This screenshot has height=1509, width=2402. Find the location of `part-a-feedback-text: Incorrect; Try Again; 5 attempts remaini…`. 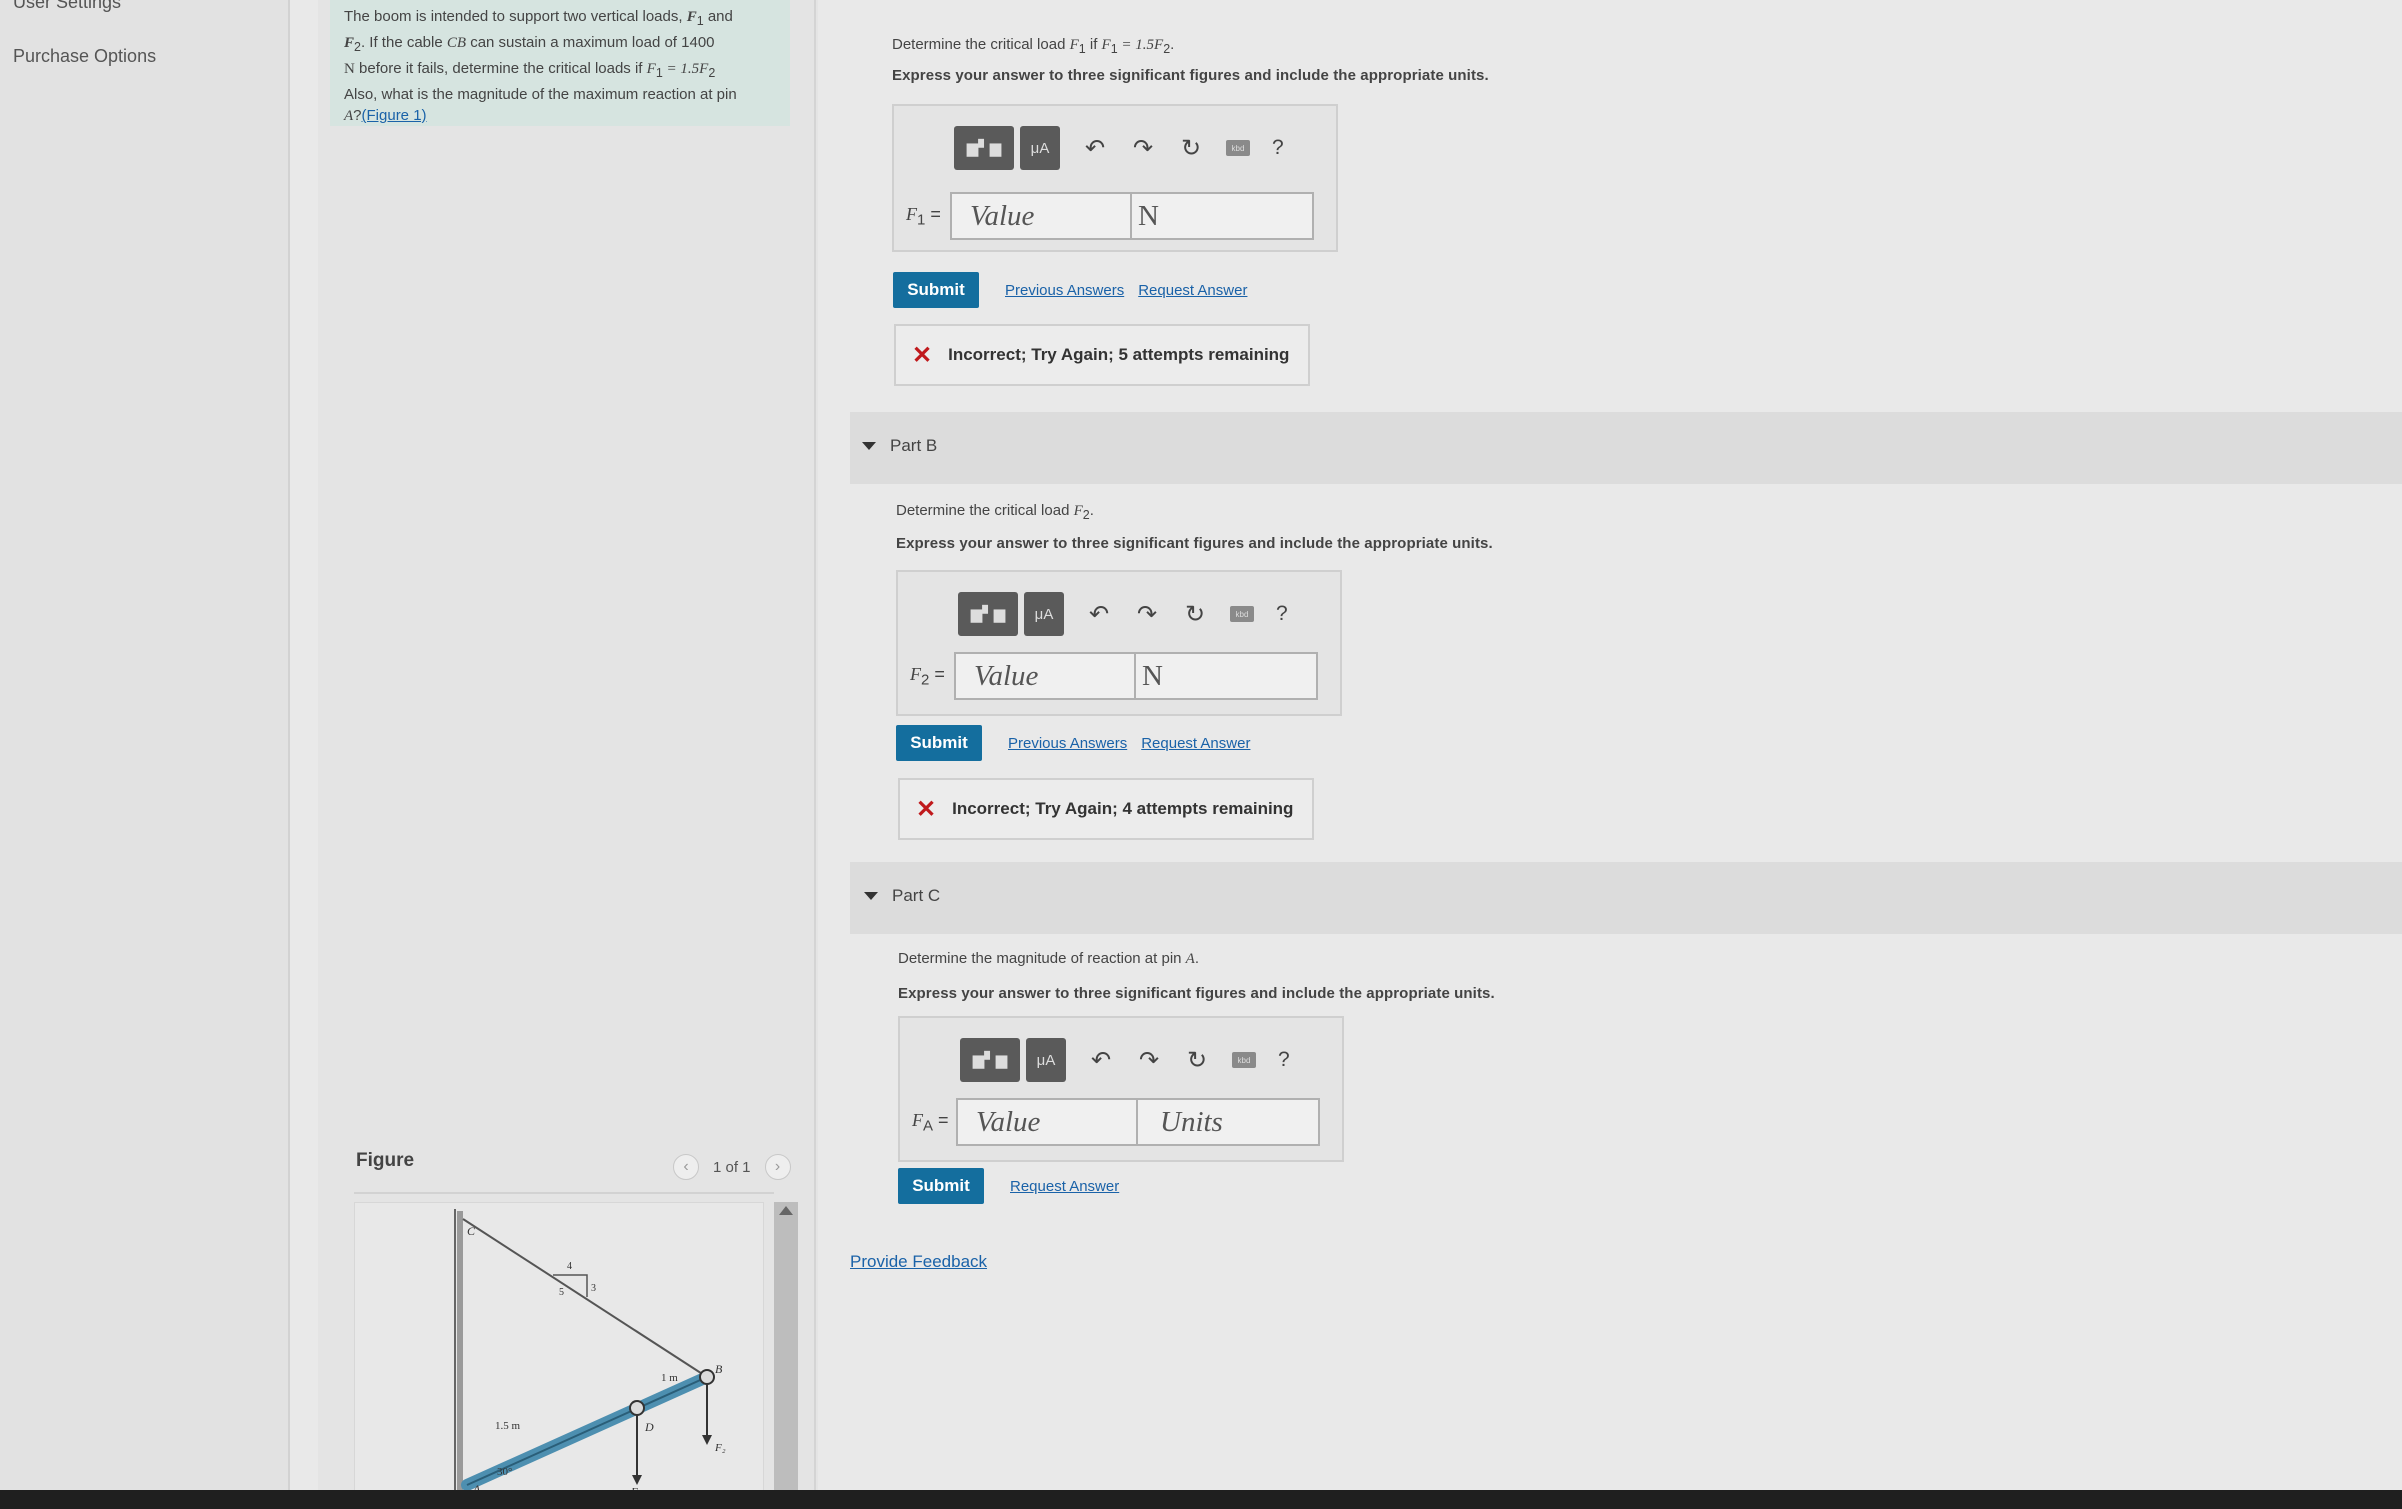

part-a-feedback-text: Incorrect; Try Again; 5 attempts remaini… is located at coordinates (1119, 354).